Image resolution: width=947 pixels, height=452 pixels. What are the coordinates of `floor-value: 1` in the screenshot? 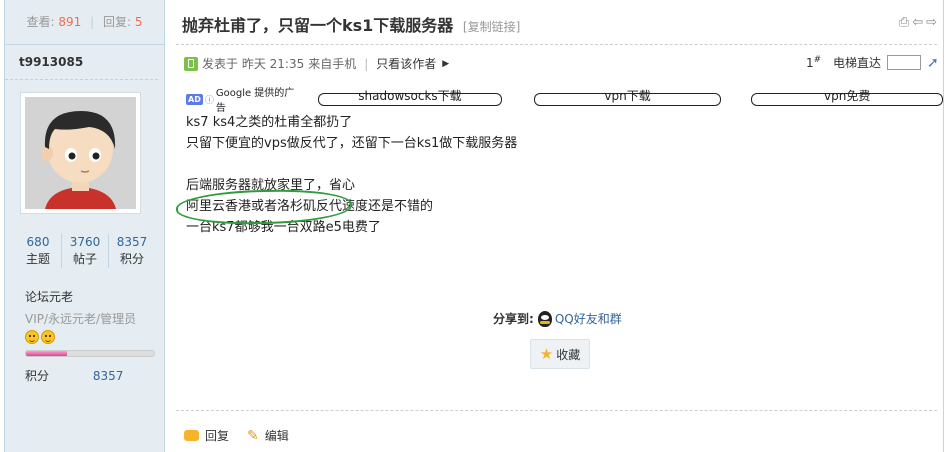 It's located at (810, 63).